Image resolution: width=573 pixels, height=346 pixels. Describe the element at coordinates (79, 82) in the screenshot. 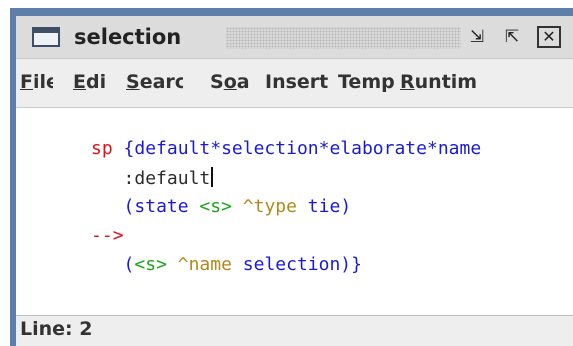

I see `menu-edit-mnemonic: E` at that location.